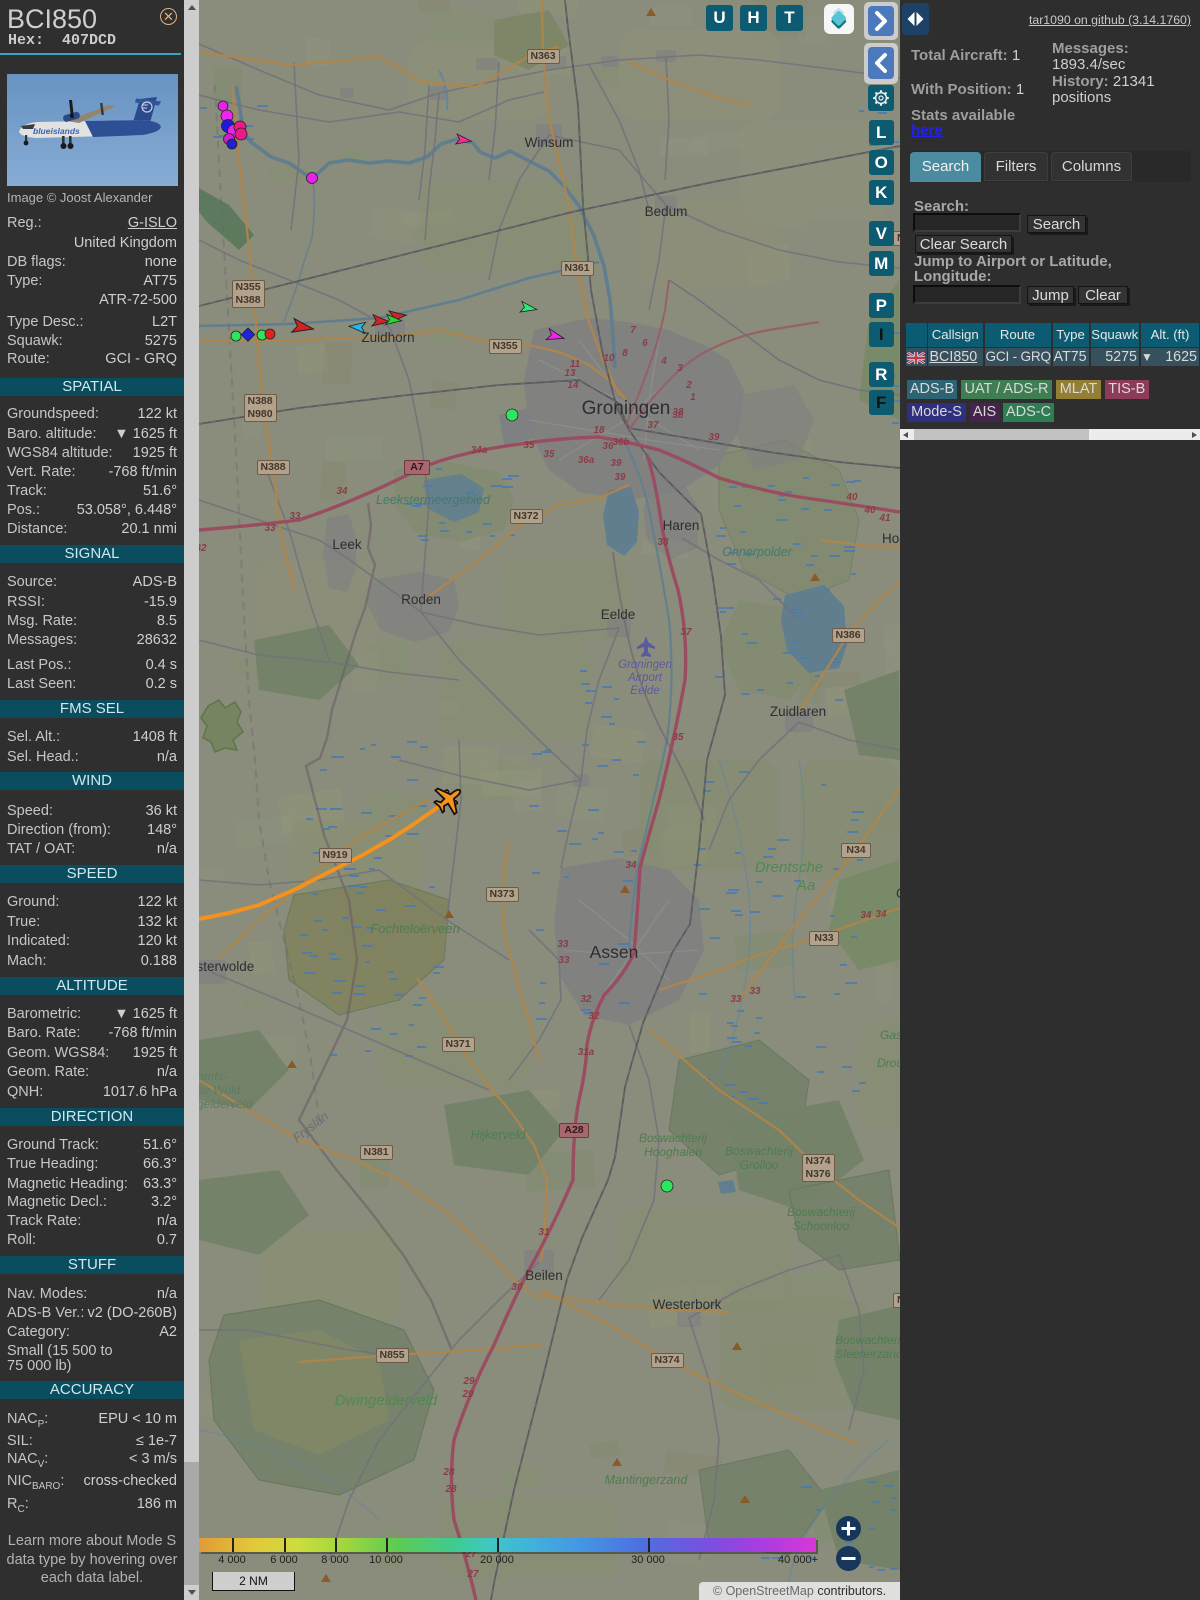 The width and height of the screenshot is (1200, 1600). Describe the element at coordinates (213, 1076) in the screenshot. I see `svg-text: rents-` at that location.